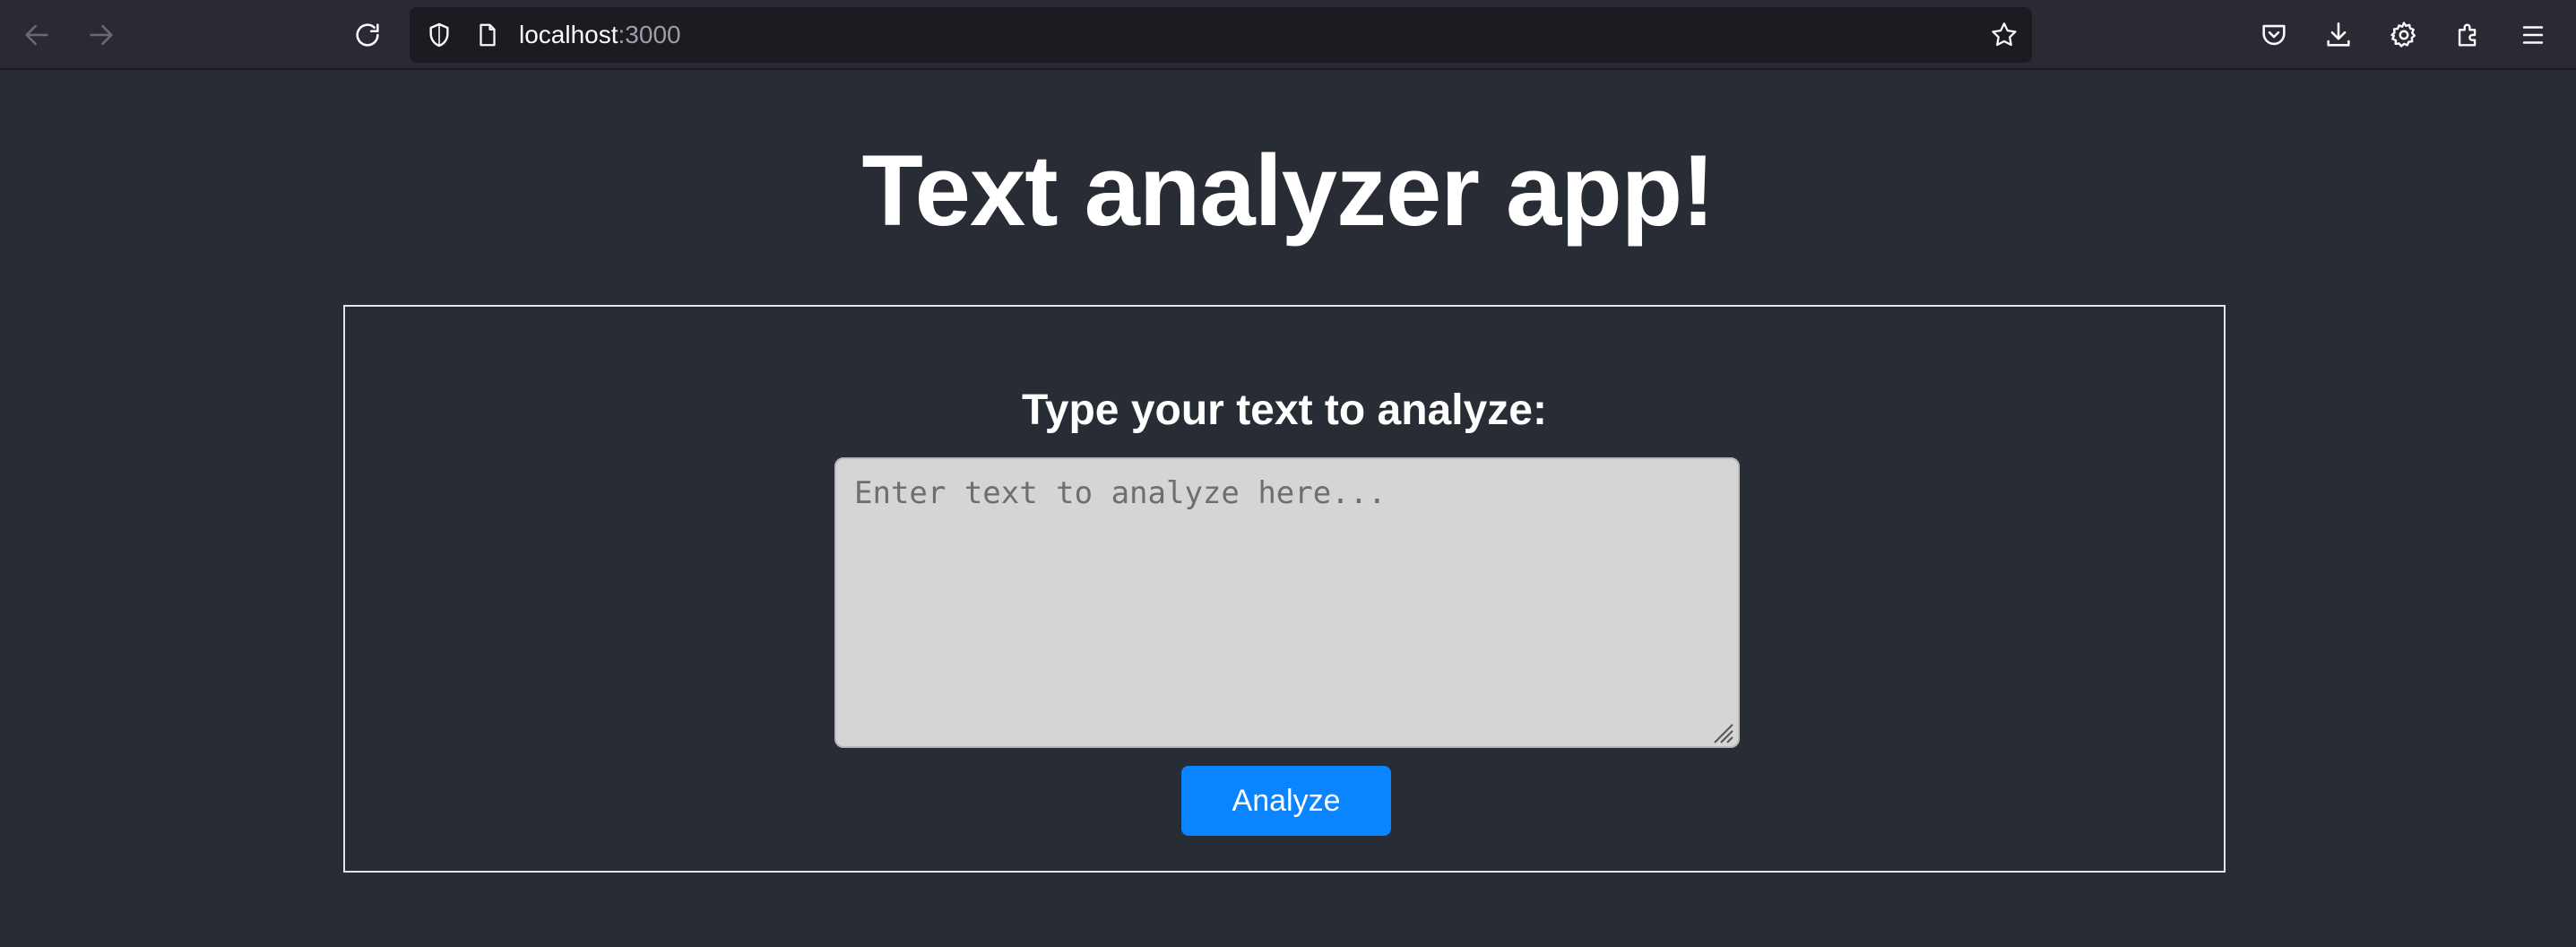 Image resolution: width=2576 pixels, height=947 pixels. What do you see at coordinates (1288, 191) in the screenshot?
I see `page-title: Text analyzer app!` at bounding box center [1288, 191].